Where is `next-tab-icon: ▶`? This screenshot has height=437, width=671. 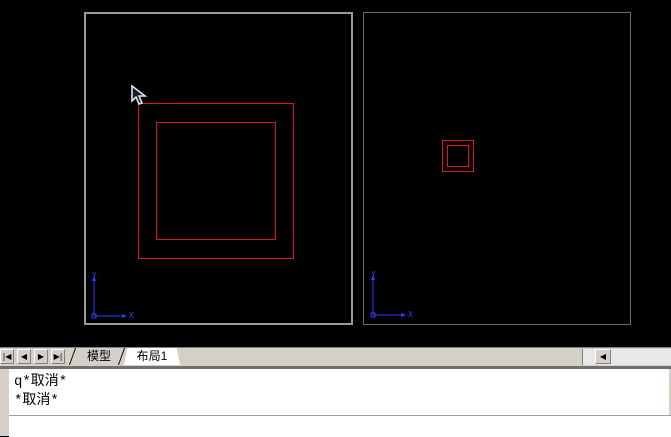
next-tab-icon: ▶ is located at coordinates (41, 356).